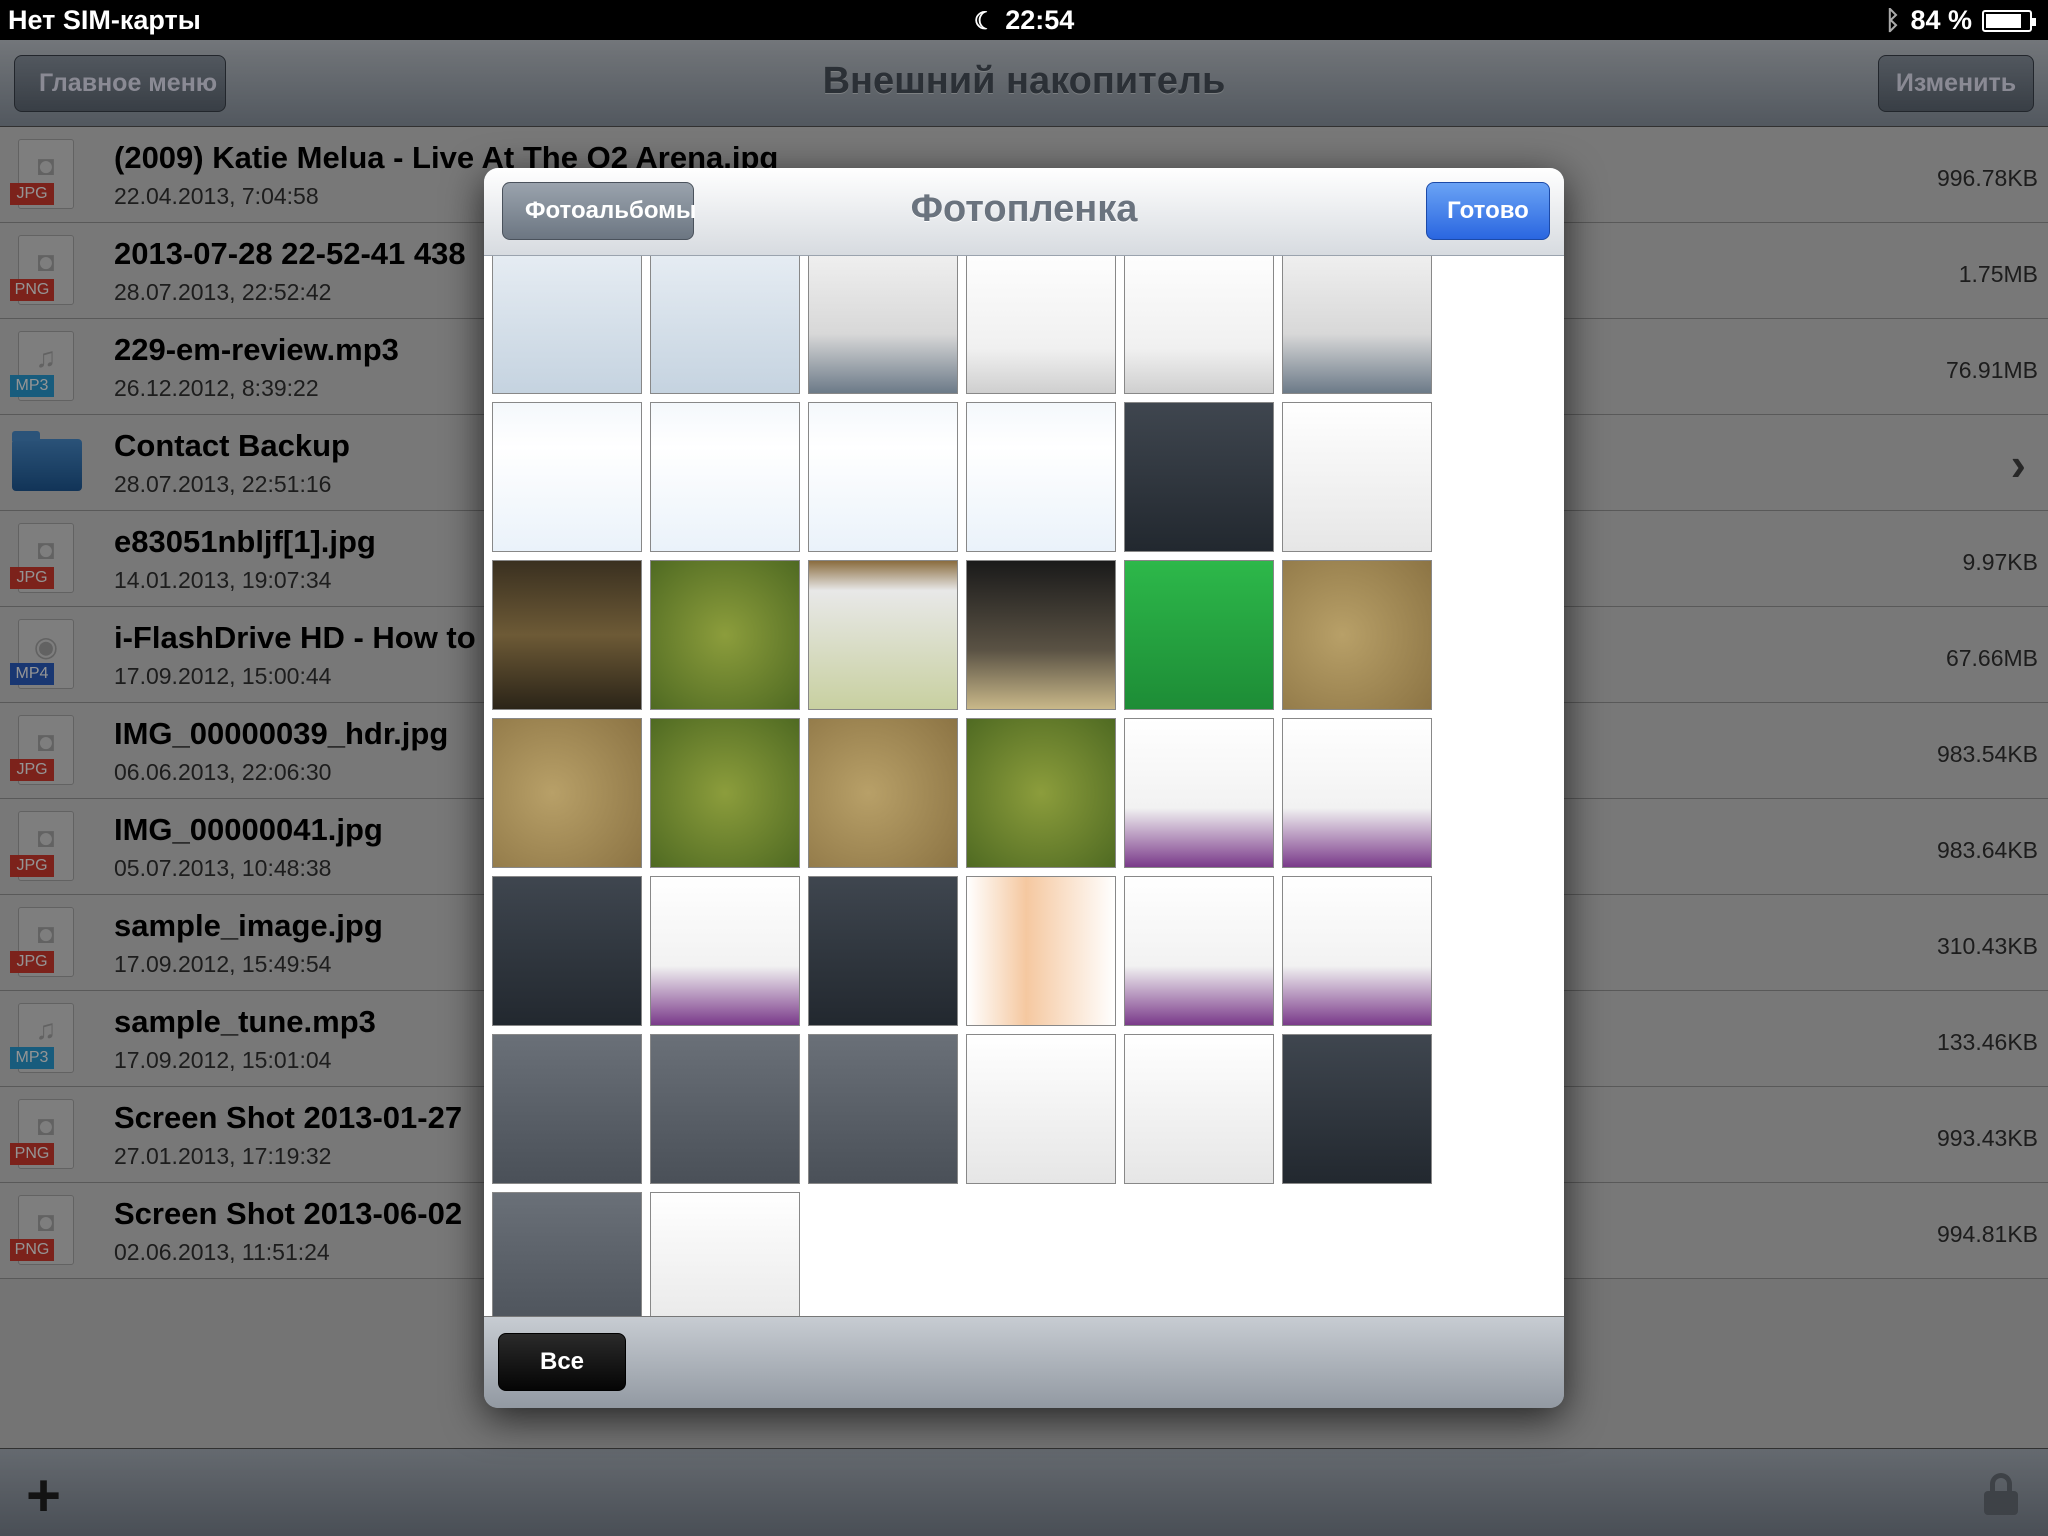 This screenshot has width=2048, height=1536. I want to click on battery-icon, so click(2009, 20).